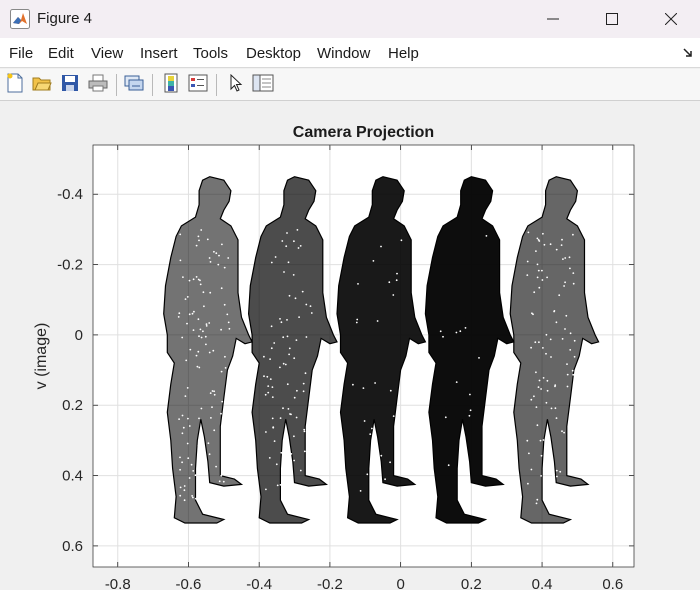  Describe the element at coordinates (612, 19) in the screenshot. I see `maximize-button` at that location.